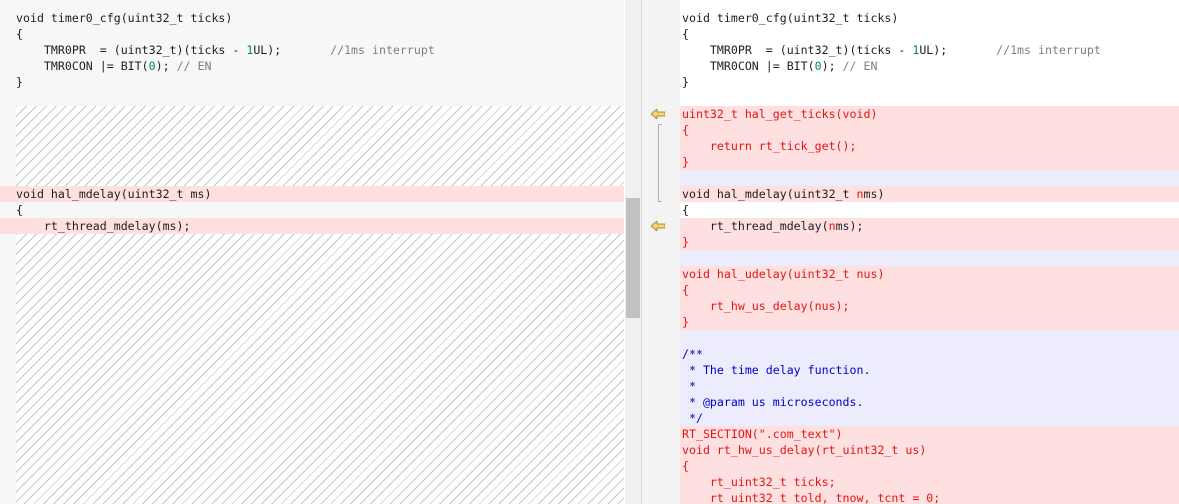 The image size is (1179, 504). Describe the element at coordinates (320, 146) in the screenshot. I see `missing-lines-hatch` at that location.